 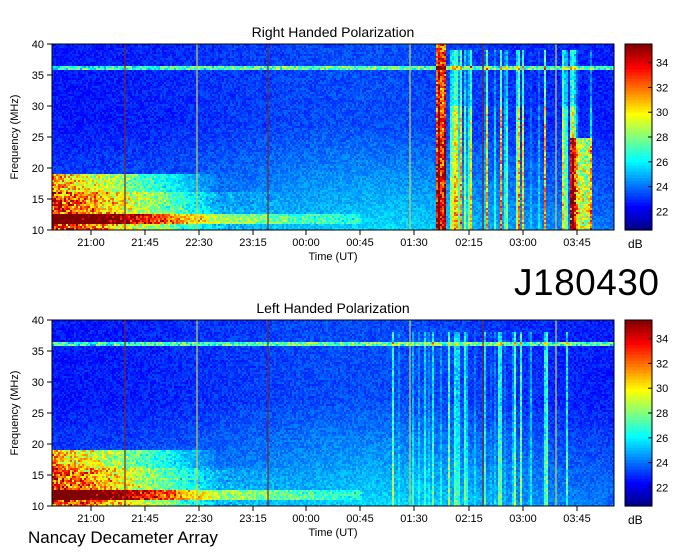 What do you see at coordinates (123, 537) in the screenshot?
I see `instrument-footer: Nancay Decameter Array` at bounding box center [123, 537].